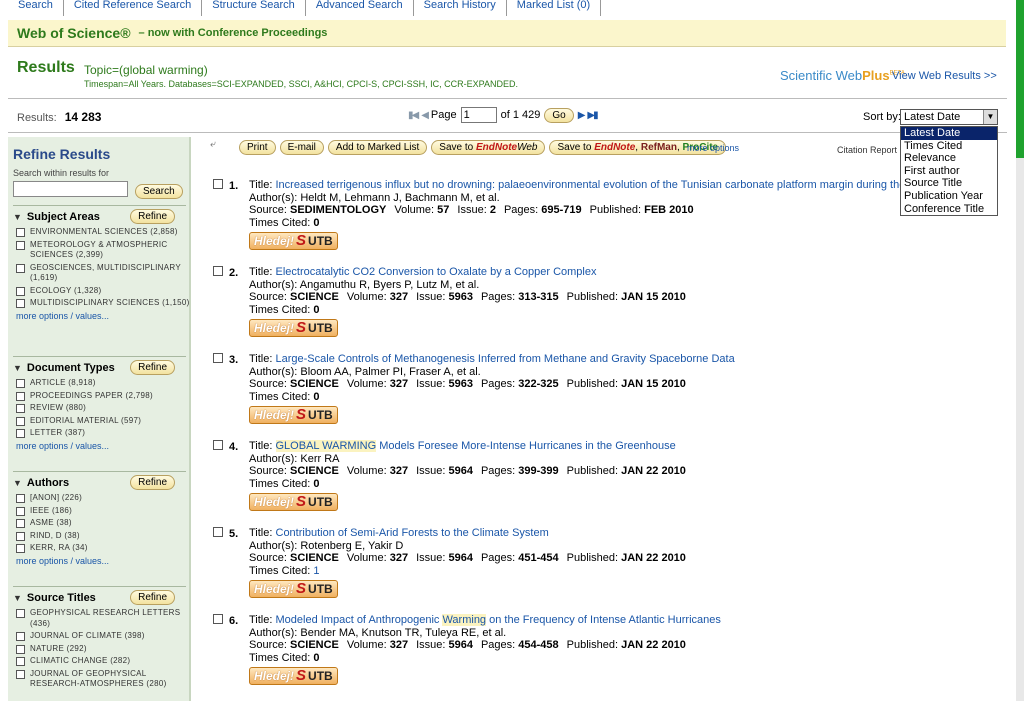  I want to click on tab-search: Search, so click(36, 8).